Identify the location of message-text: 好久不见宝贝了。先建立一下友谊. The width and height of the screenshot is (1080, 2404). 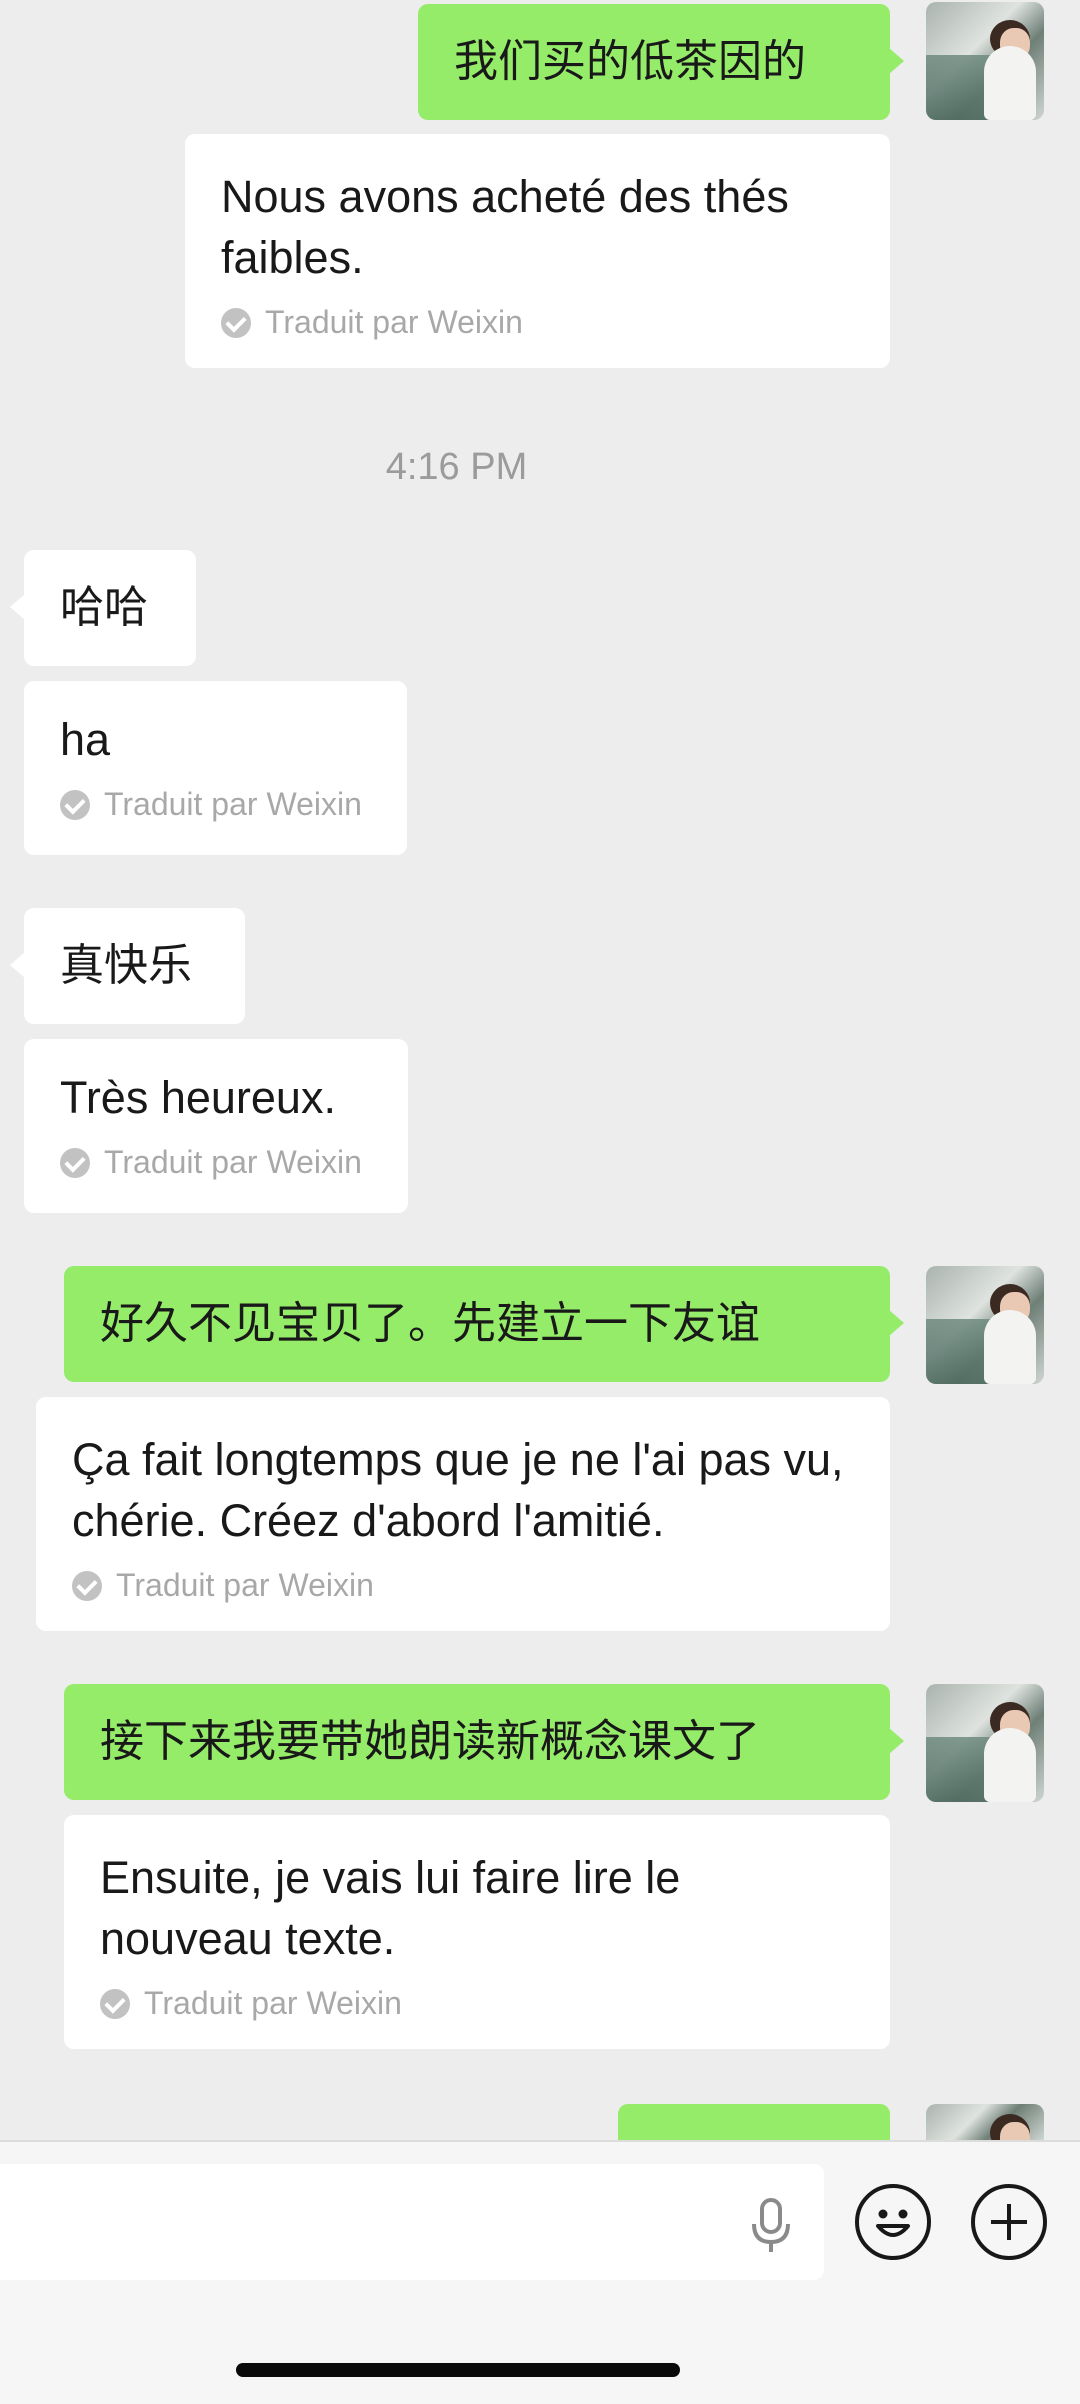
(430, 1323).